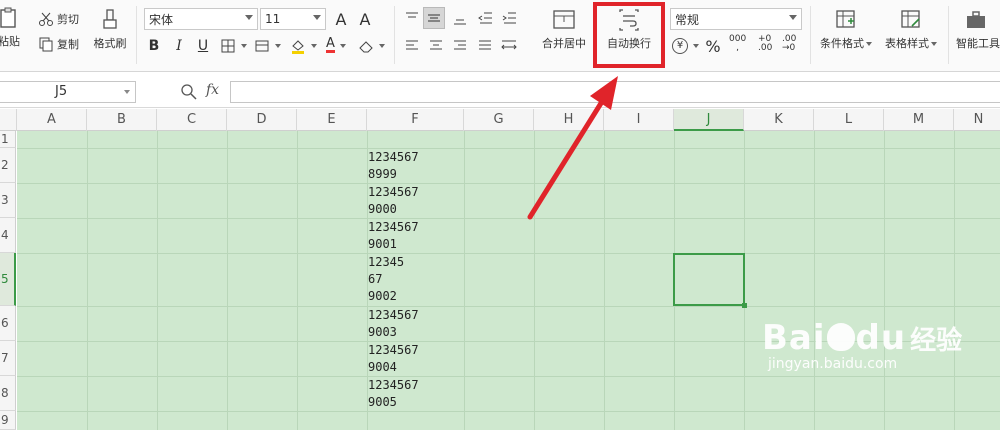 The height and width of the screenshot is (430, 1000). I want to click on watermark-url: jingyan.baidu.com, so click(833, 364).